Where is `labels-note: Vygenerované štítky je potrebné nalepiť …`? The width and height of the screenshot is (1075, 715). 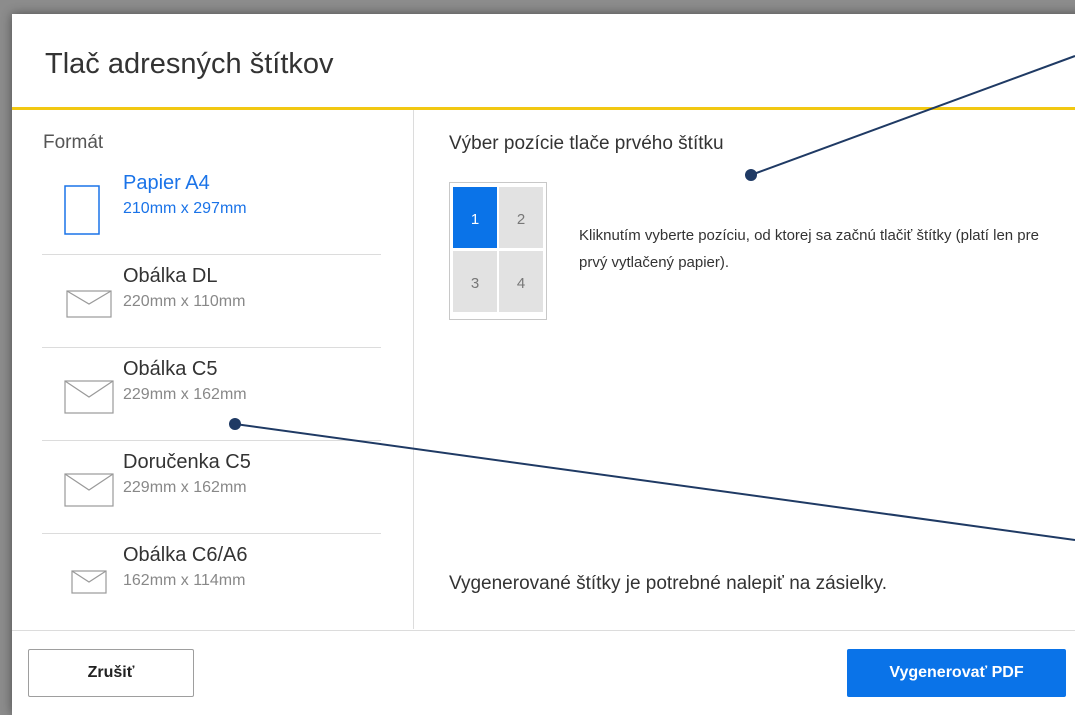
labels-note: Vygenerované štítky je potrebné nalepiť … is located at coordinates (668, 583).